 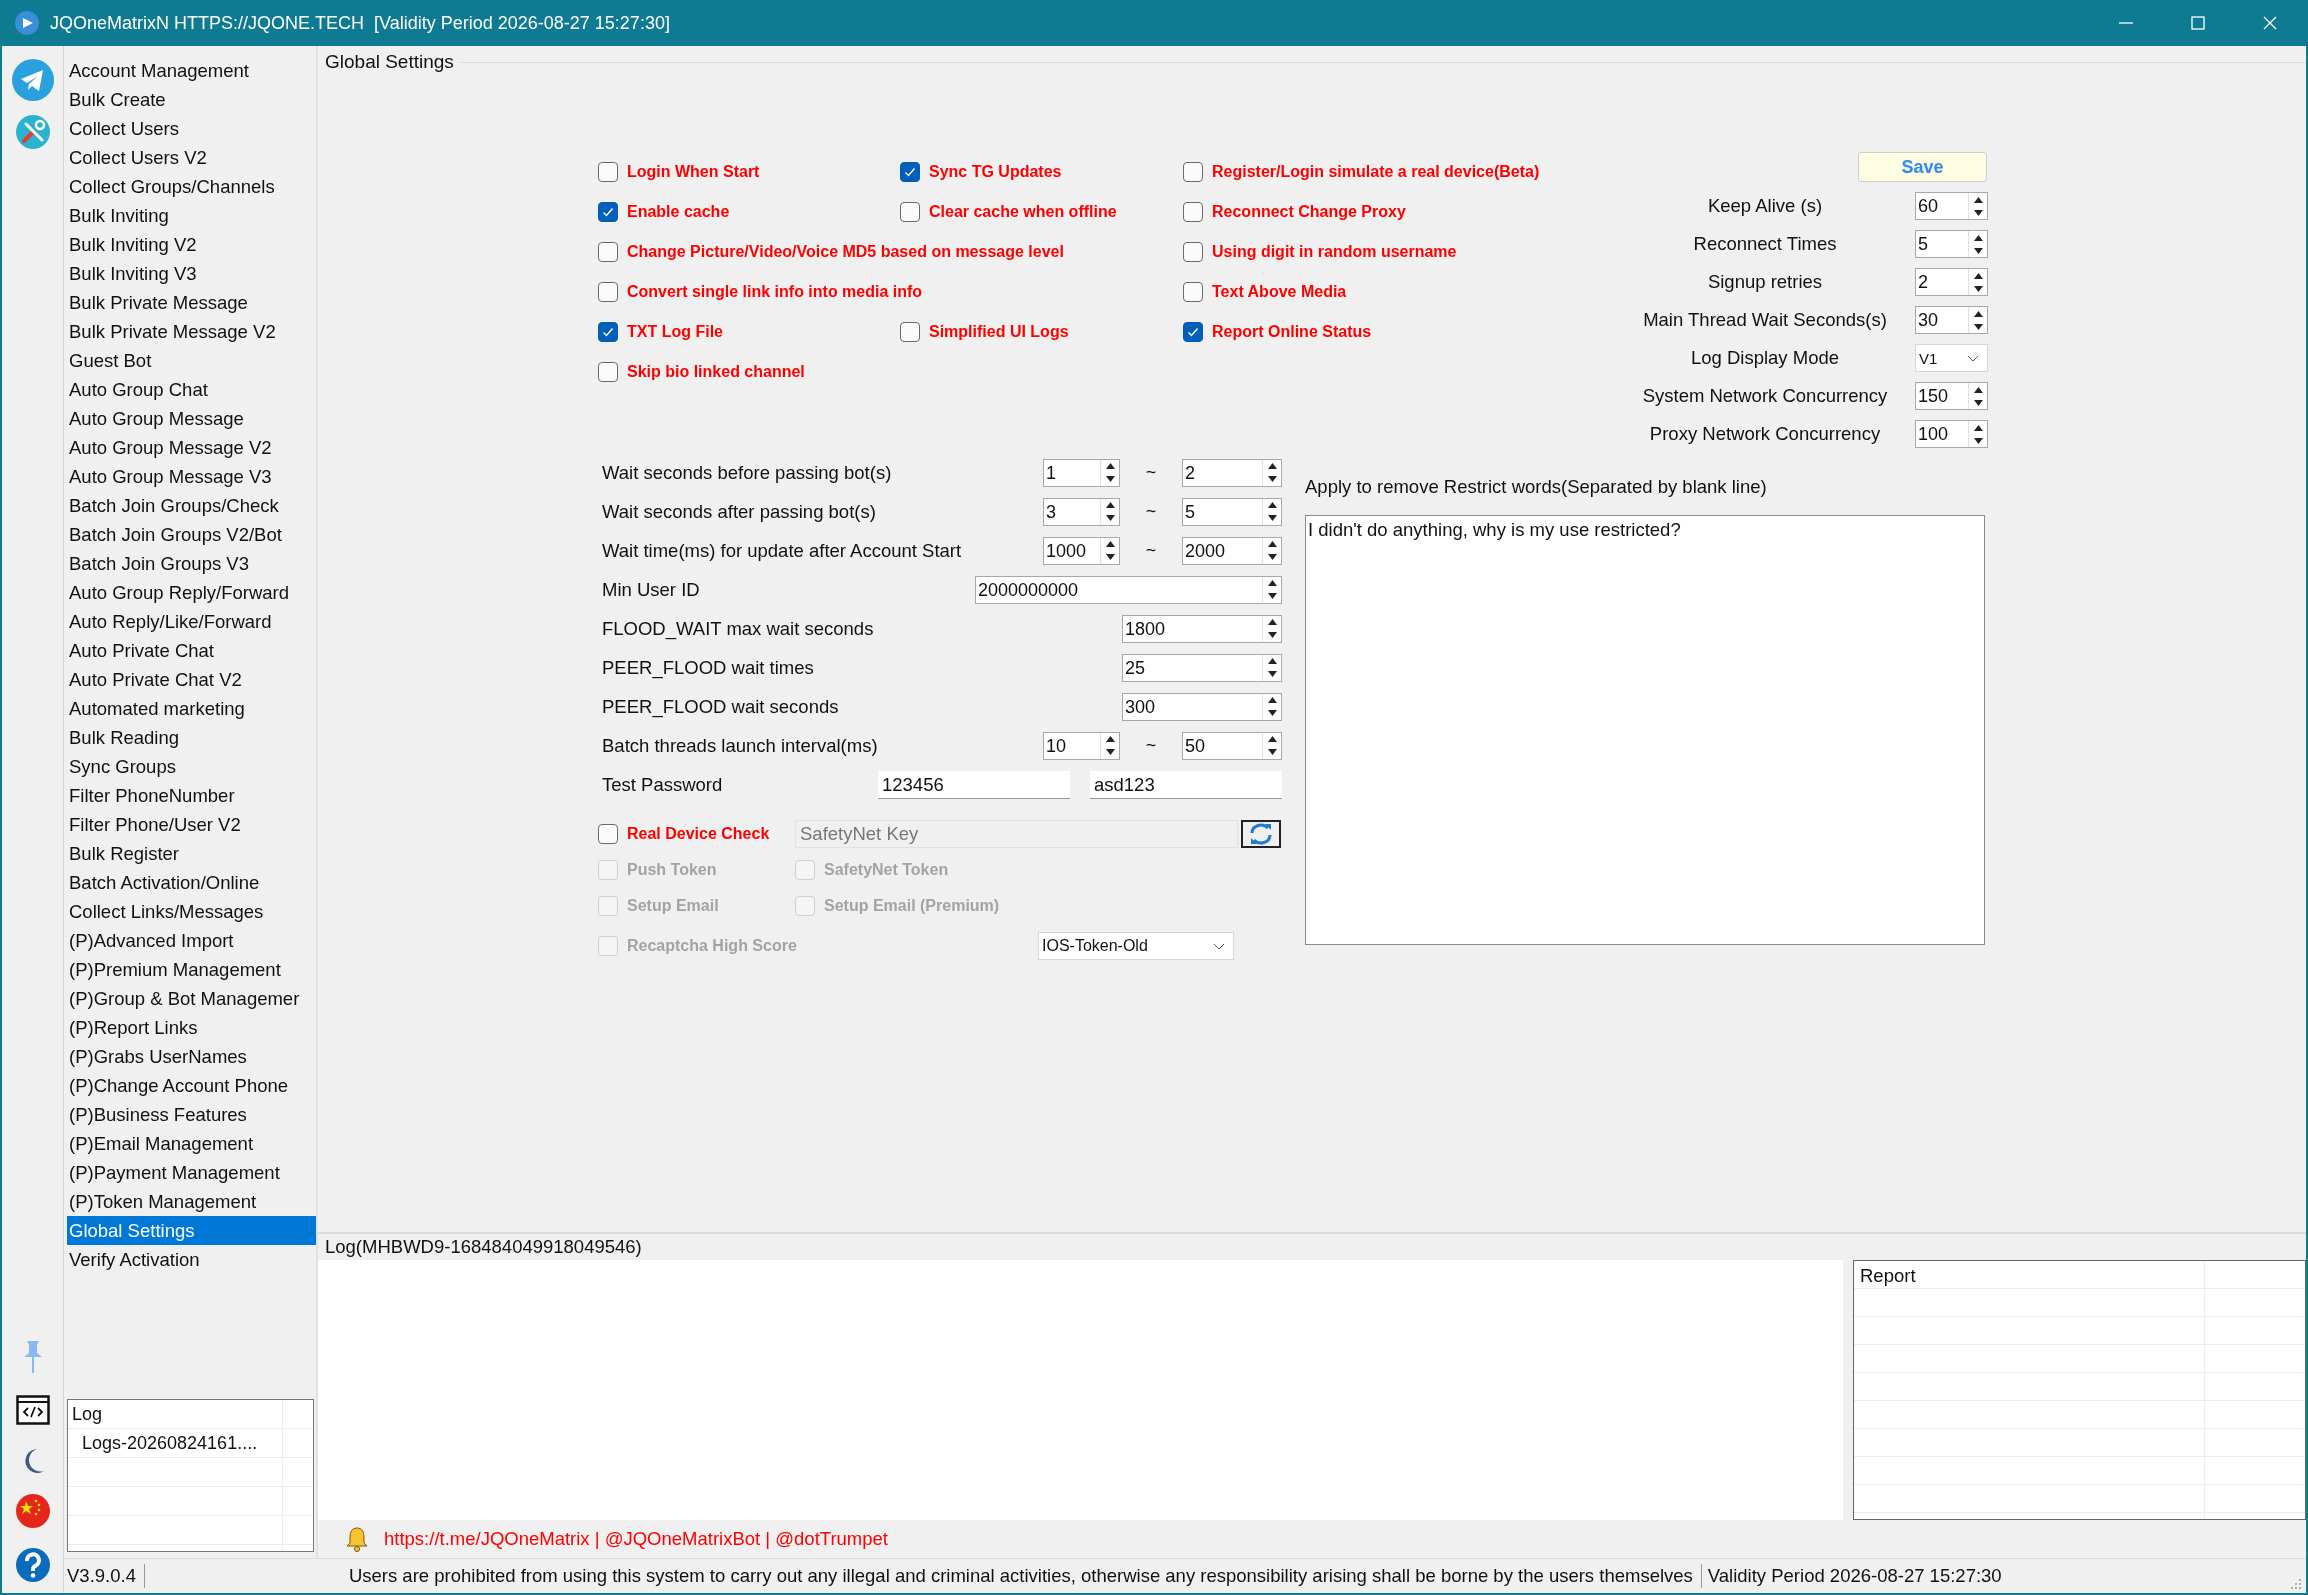 What do you see at coordinates (1202, 706) in the screenshot?
I see `number-spinner: 300` at bounding box center [1202, 706].